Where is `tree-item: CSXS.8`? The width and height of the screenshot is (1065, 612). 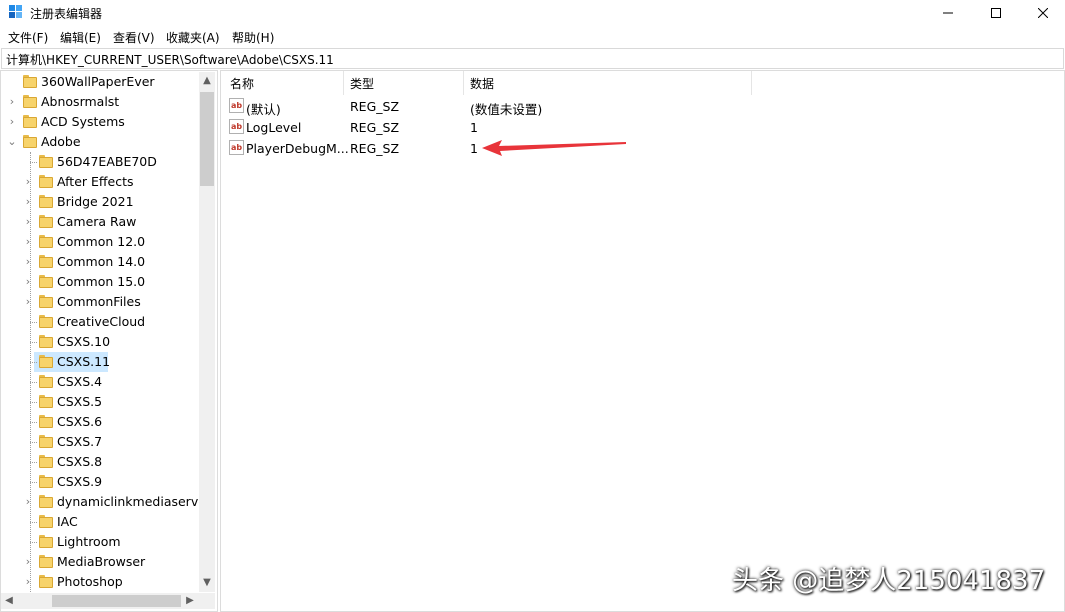
tree-item: CSXS.8 is located at coordinates (101, 462).